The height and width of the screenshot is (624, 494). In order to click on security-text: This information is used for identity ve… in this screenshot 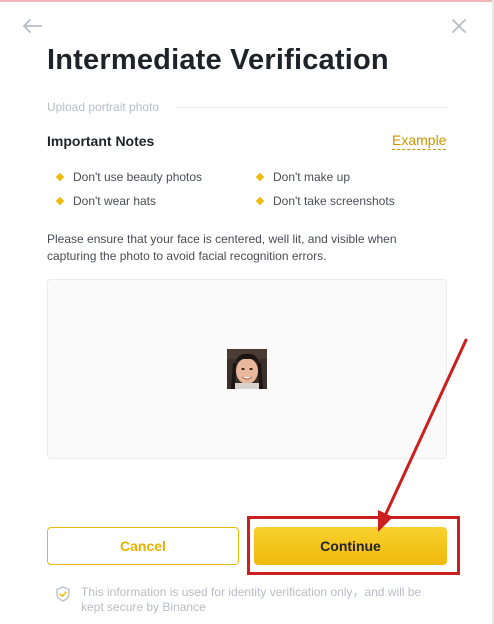, I will do `click(251, 599)`.